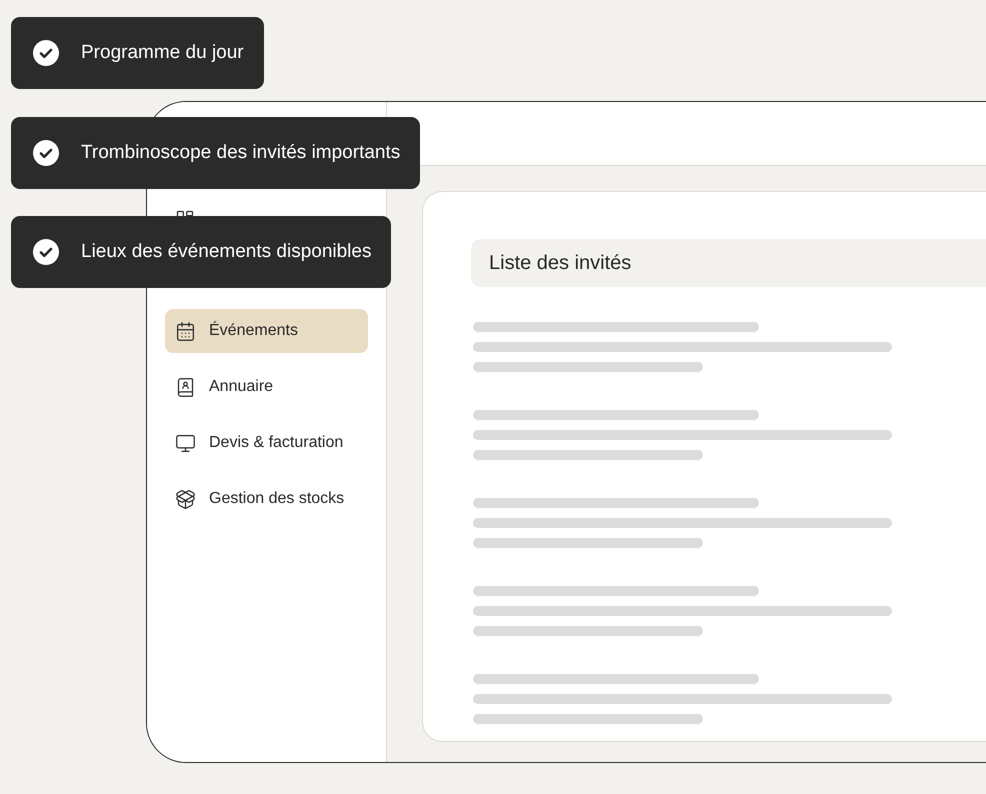 The height and width of the screenshot is (794, 986). Describe the element at coordinates (266, 443) in the screenshot. I see `sidebar-item: Devis & facturation` at that location.